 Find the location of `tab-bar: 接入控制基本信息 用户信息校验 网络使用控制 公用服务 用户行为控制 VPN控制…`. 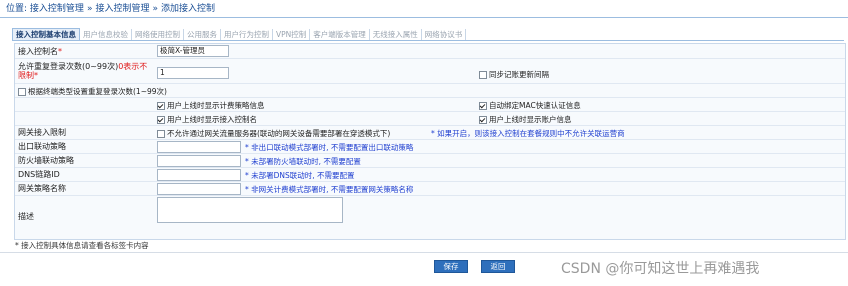

tab-bar: 接入控制基本信息 用户信息校验 网络使用控制 公用服务 用户行为控制 VPN控制… is located at coordinates (239, 34).